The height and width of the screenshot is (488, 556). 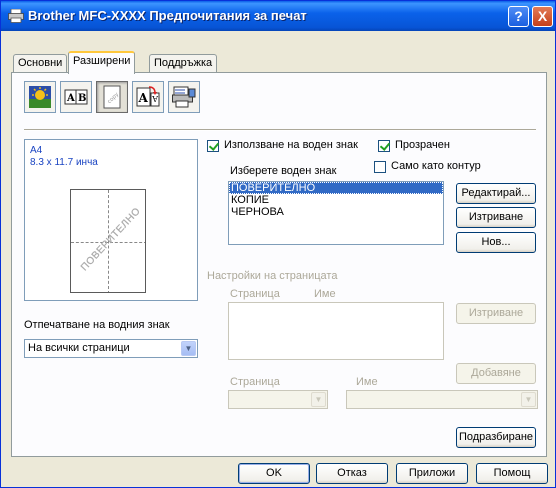 I want to click on list-item: КОПИЕ, so click(x=336, y=200).